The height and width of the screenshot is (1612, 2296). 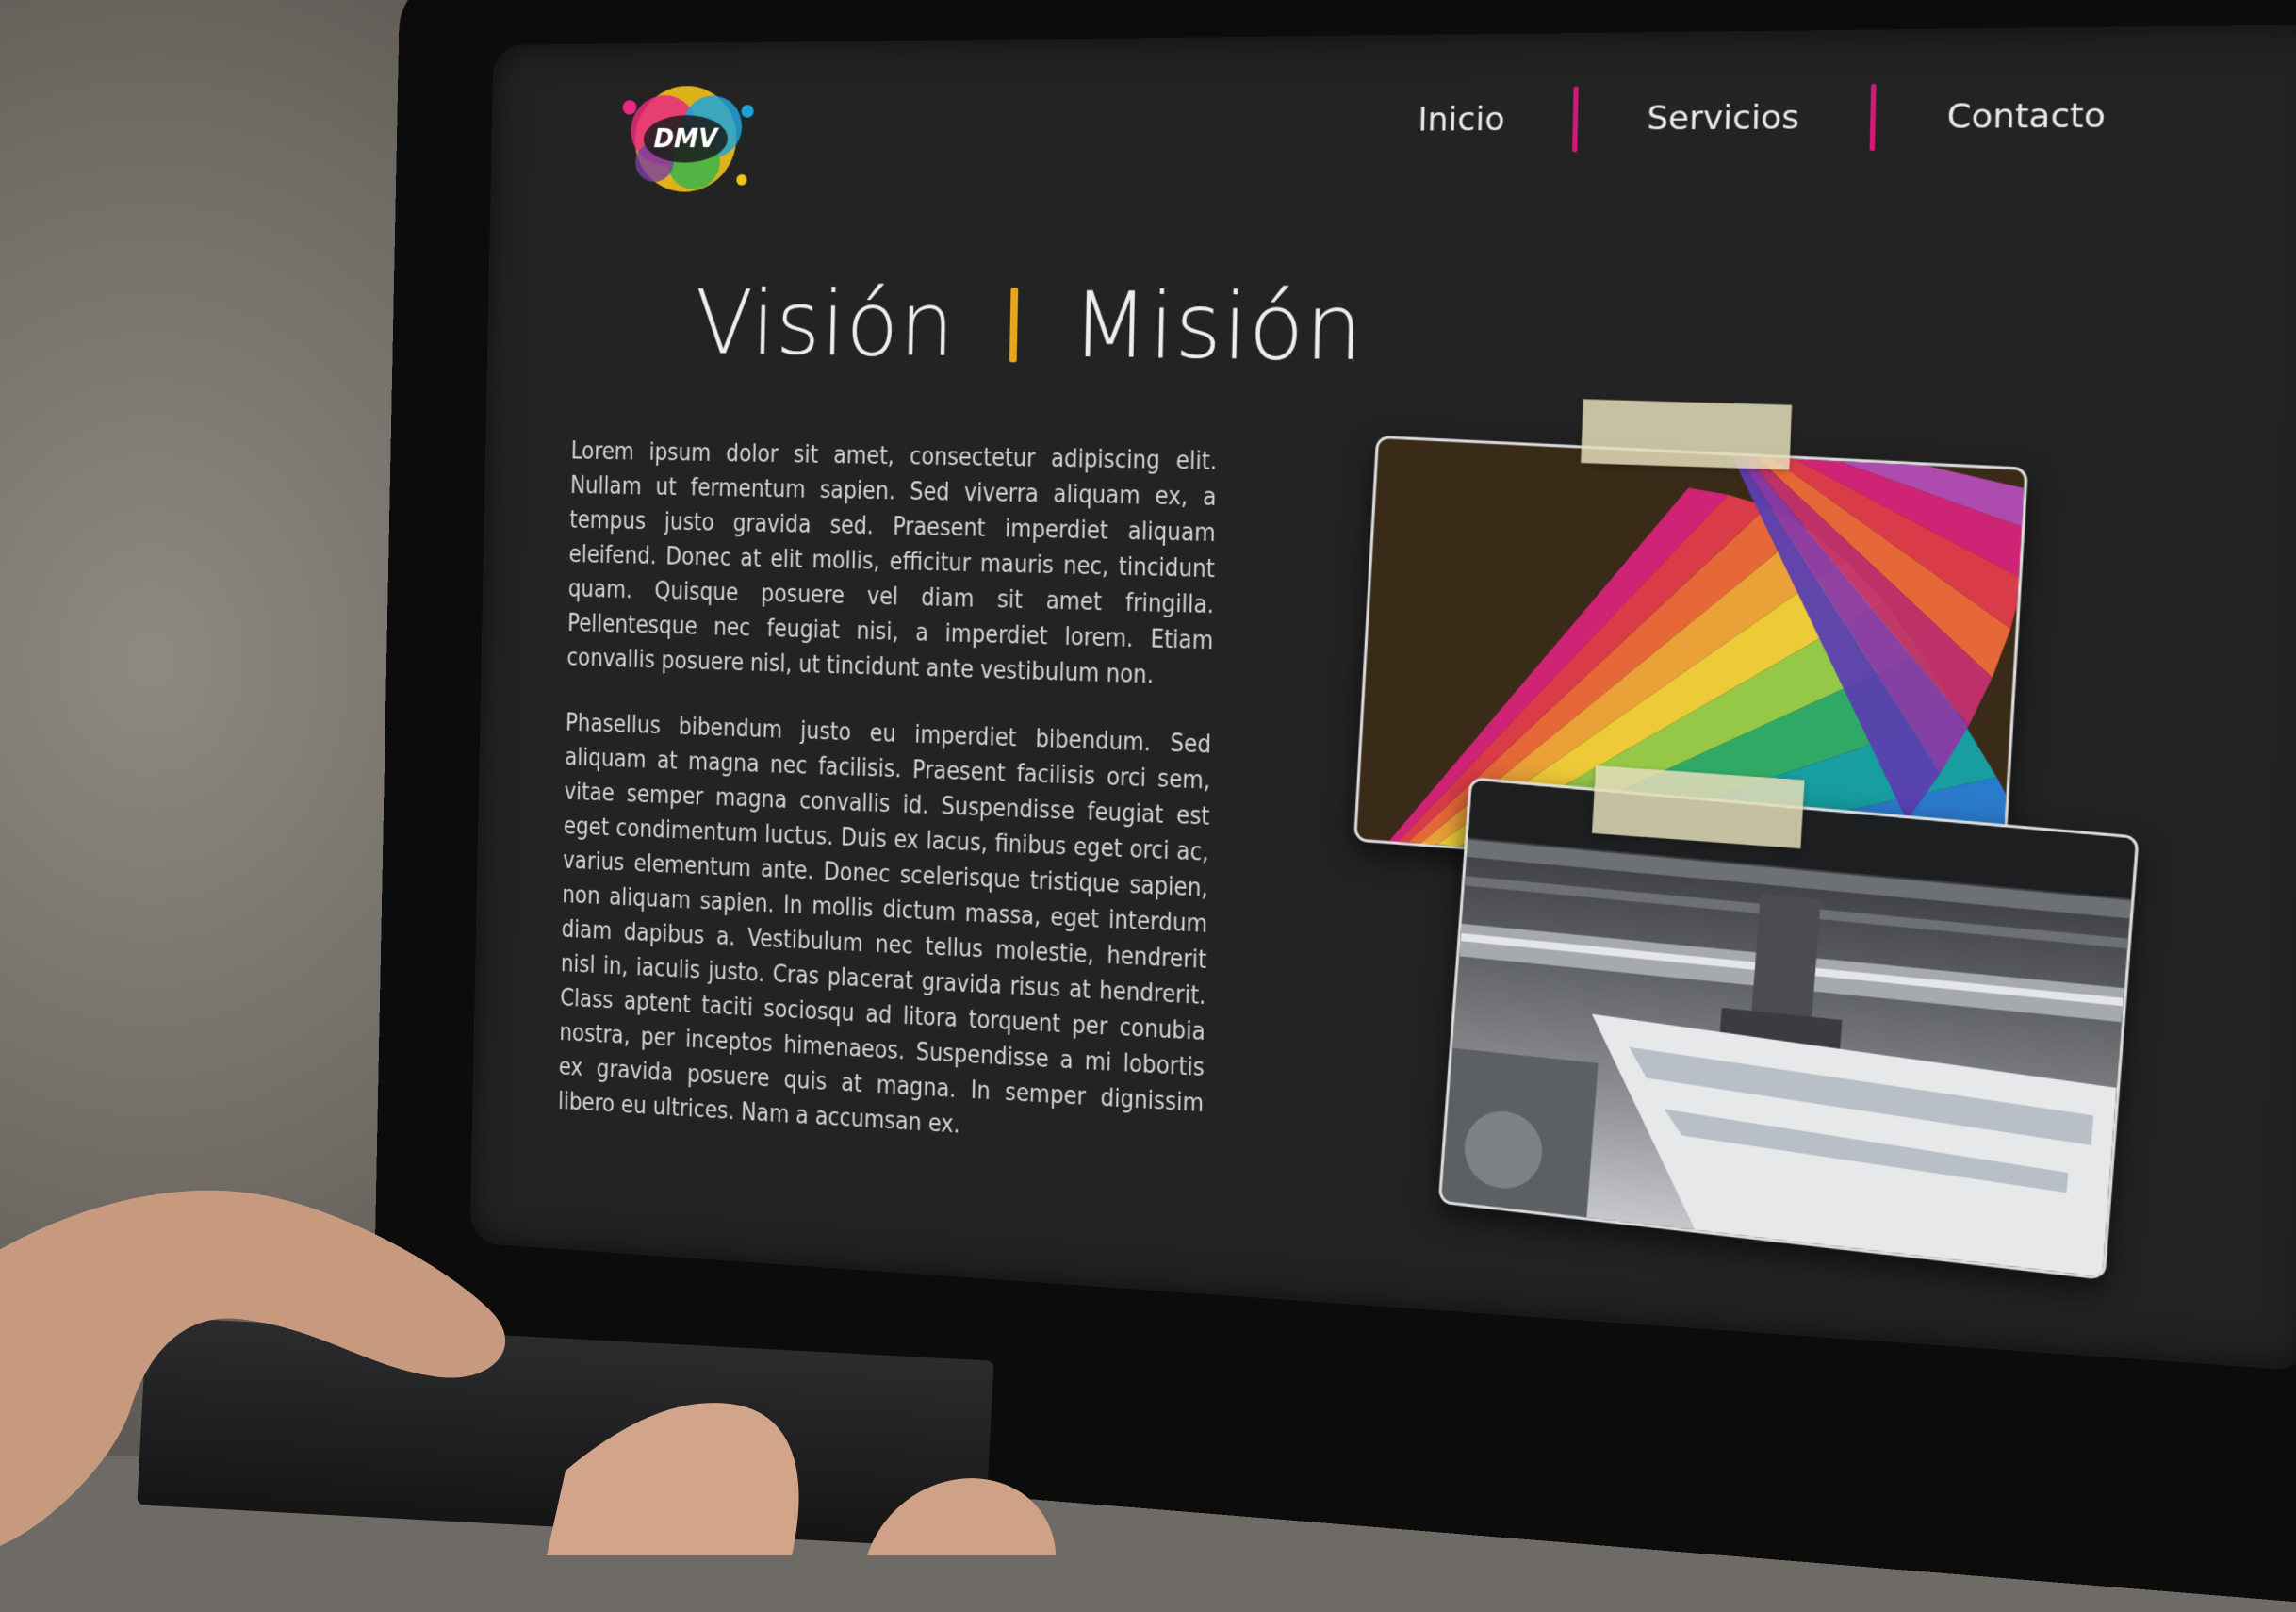 I want to click on nav-link-servicios: Servicios, so click(x=1724, y=118).